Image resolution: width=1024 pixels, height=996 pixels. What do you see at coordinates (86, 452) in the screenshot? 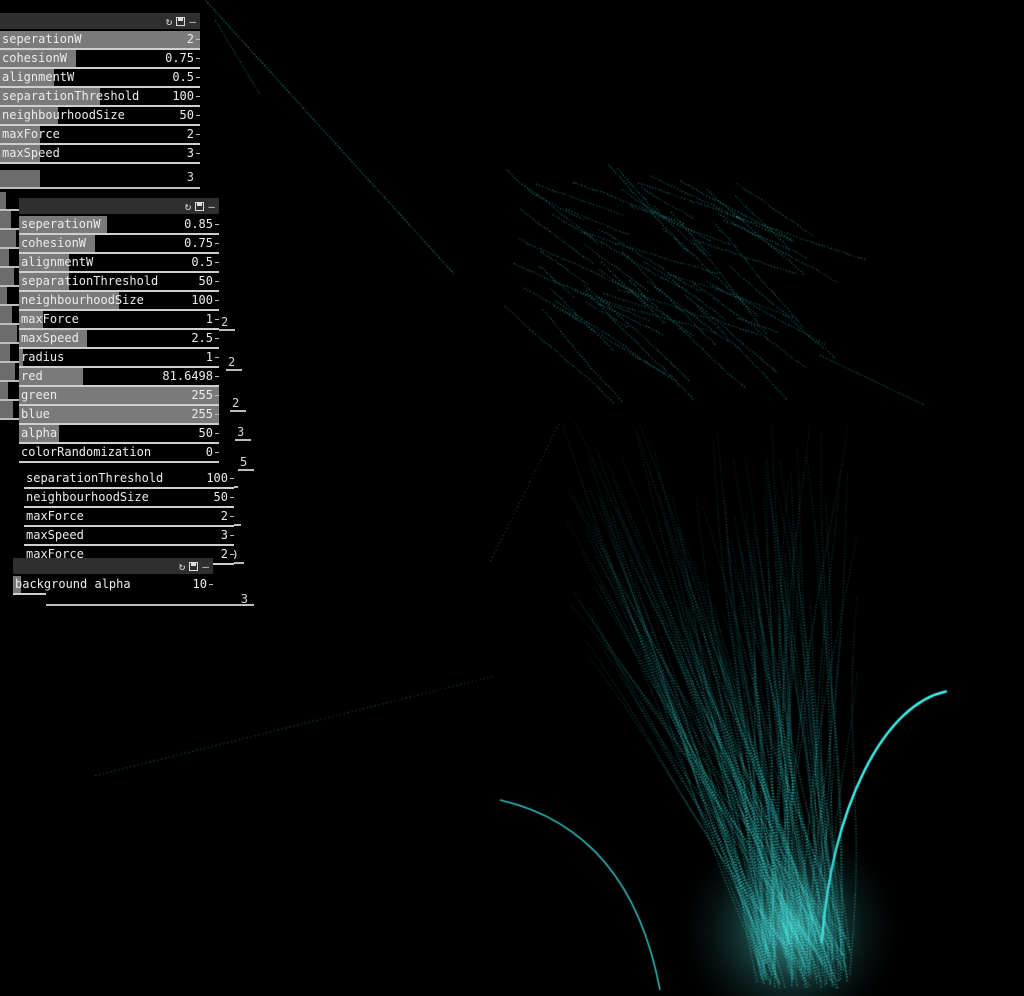
I see `slider-label: colorRandomization` at bounding box center [86, 452].